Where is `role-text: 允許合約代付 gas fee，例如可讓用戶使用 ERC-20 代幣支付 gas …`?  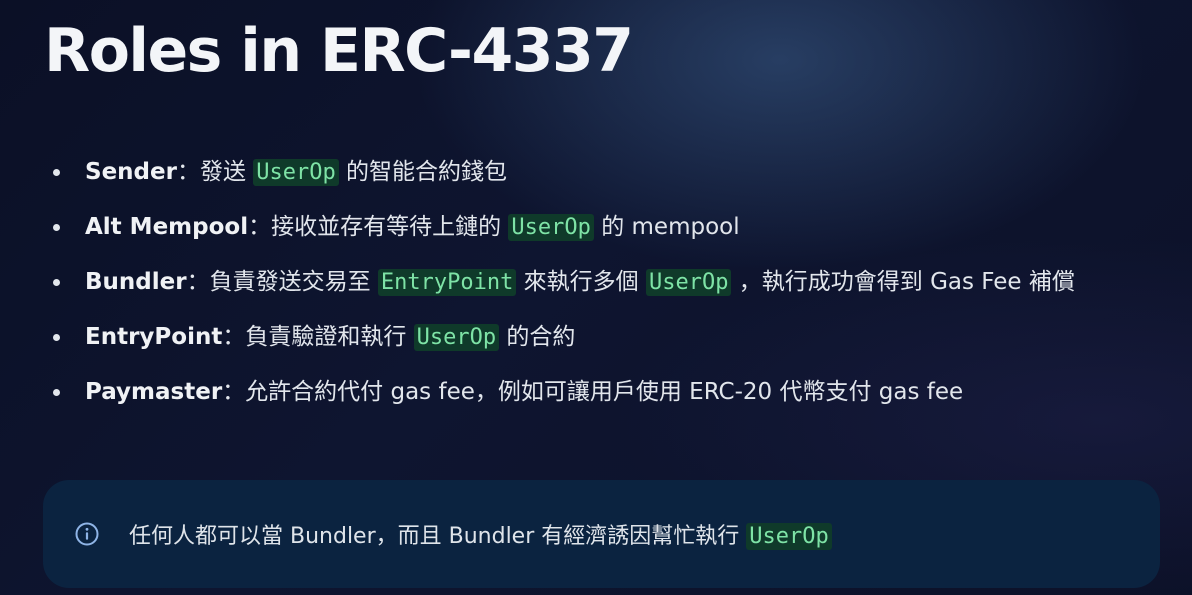
role-text: 允許合約代付 gas fee，例如可讓用戶使用 ERC-20 代幣支付 gas … is located at coordinates (604, 392).